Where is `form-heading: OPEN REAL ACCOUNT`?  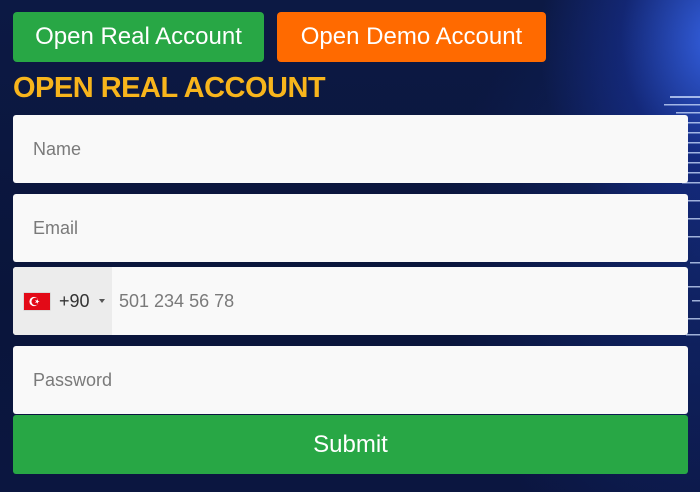
form-heading: OPEN REAL ACCOUNT is located at coordinates (169, 88).